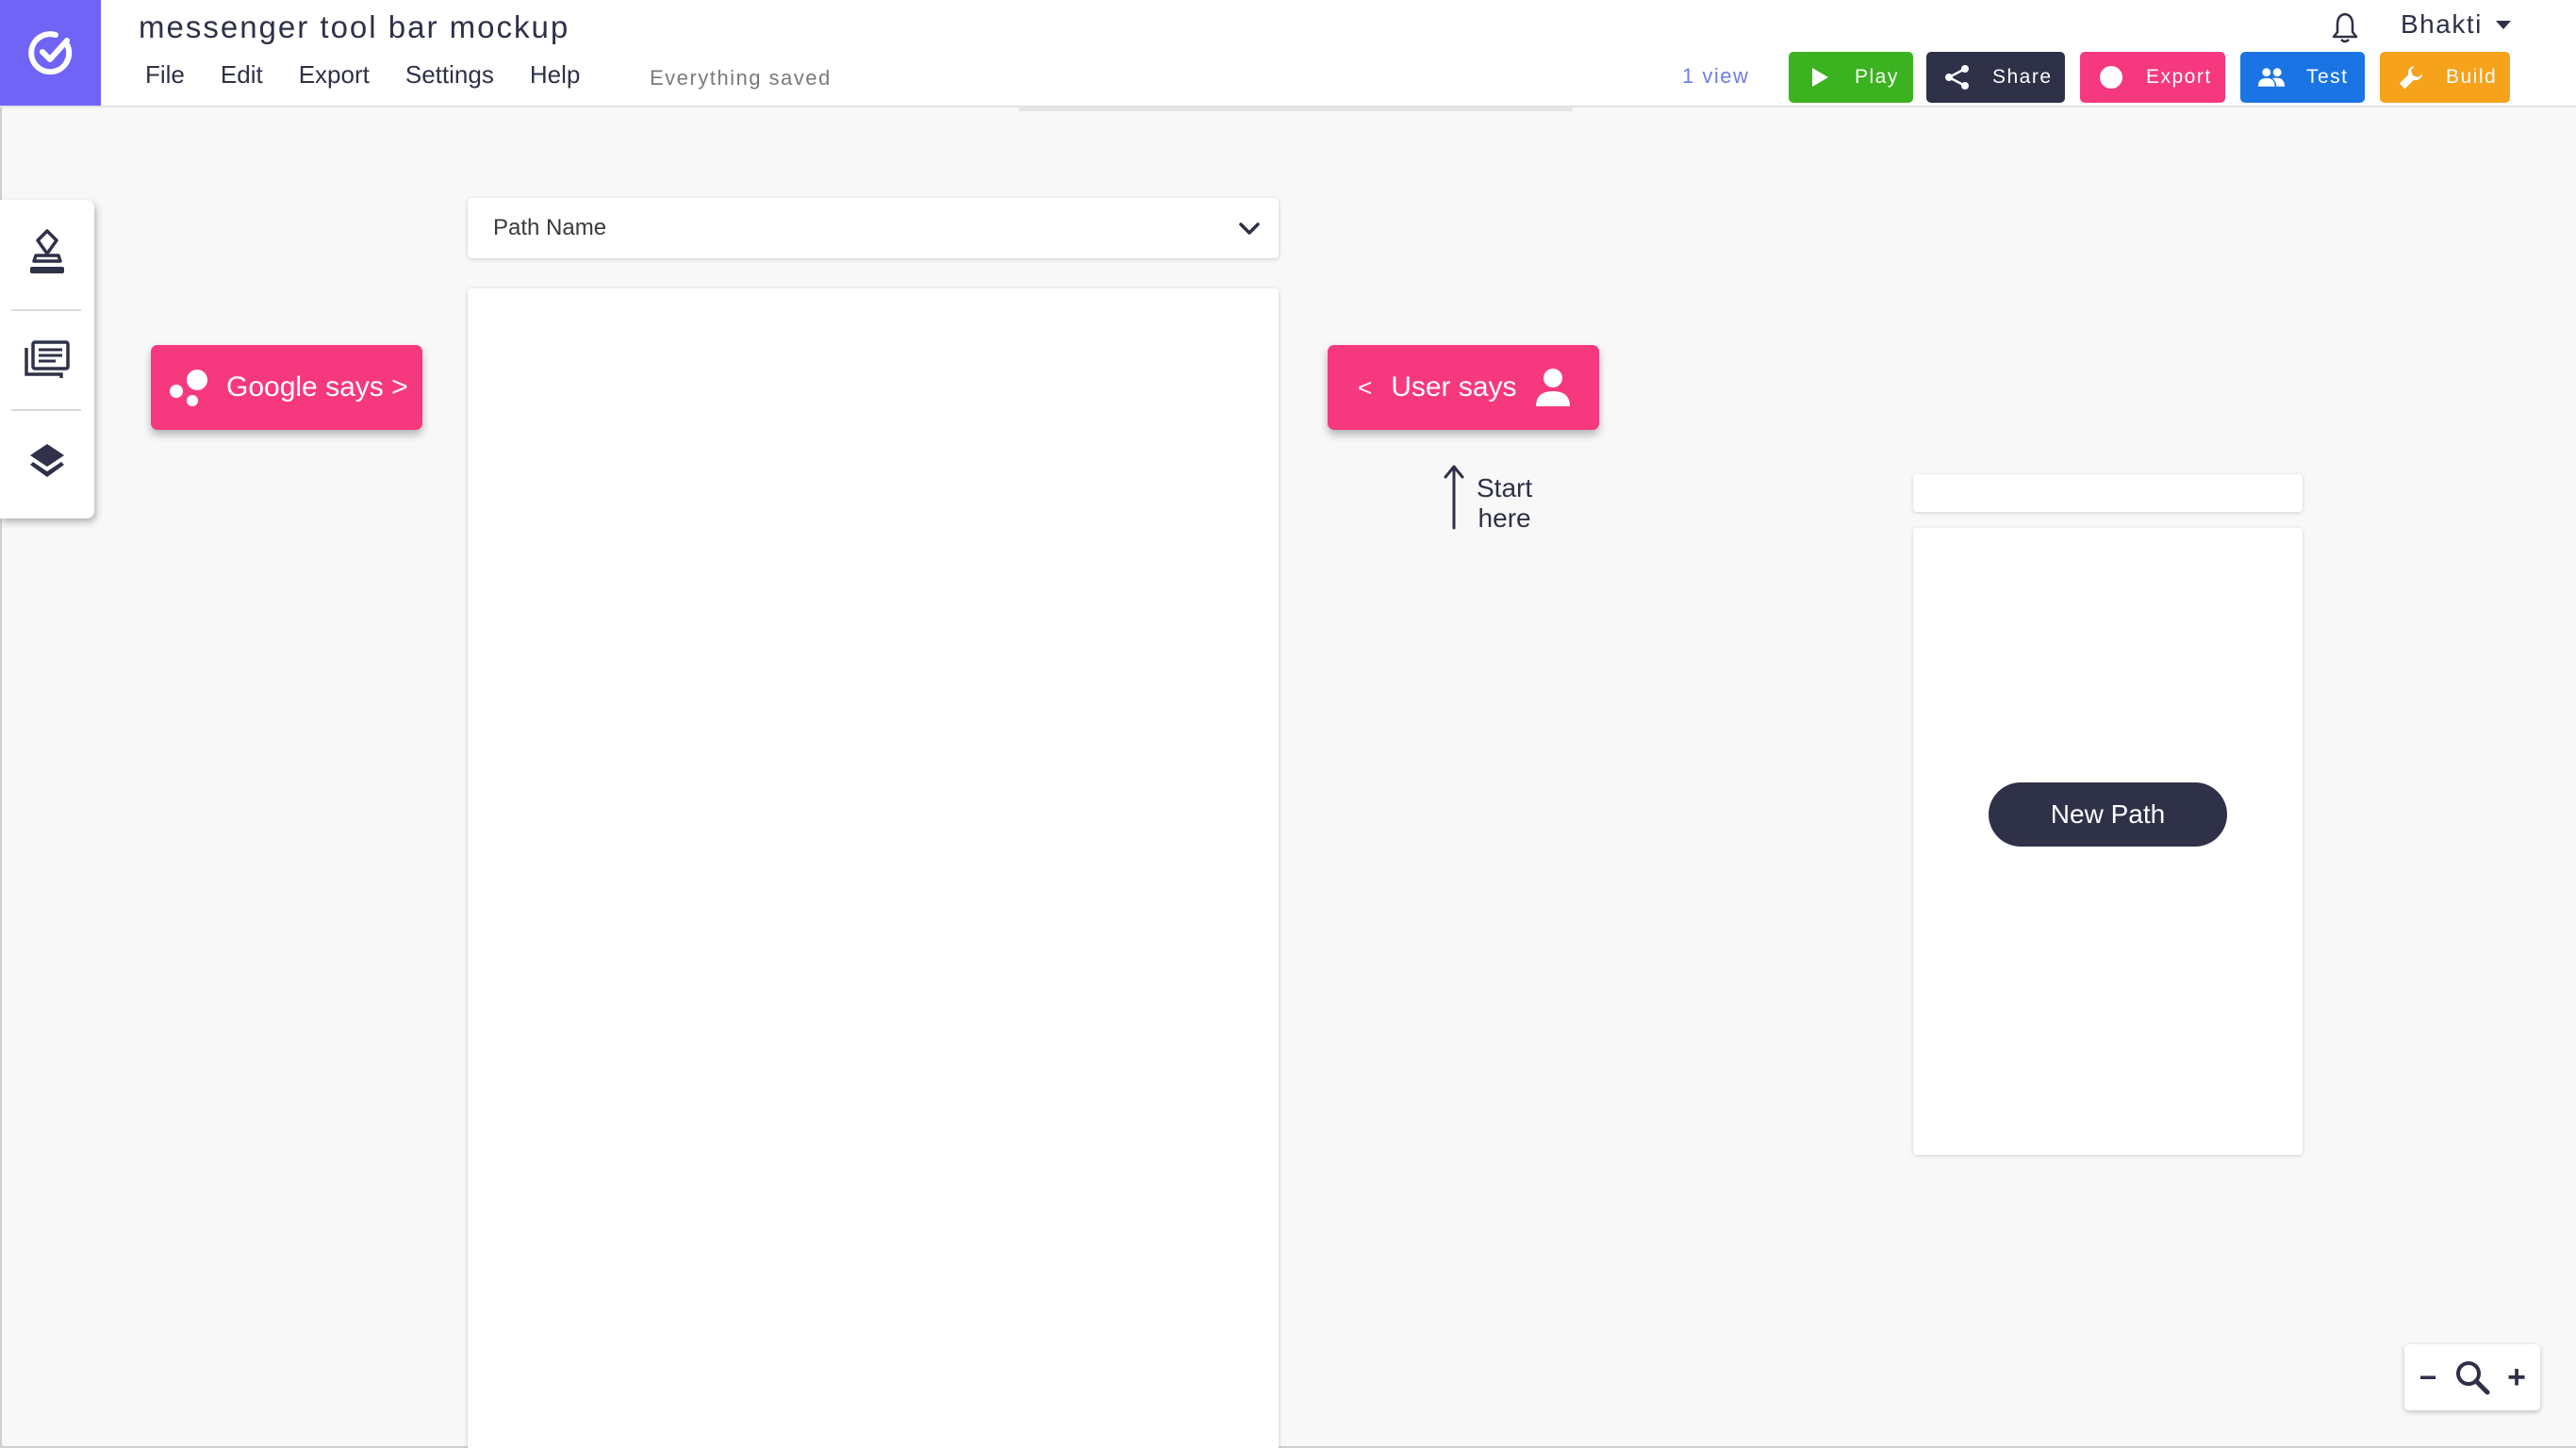 The width and height of the screenshot is (2576, 1448). I want to click on rail-item-eraser, so click(47, 252).